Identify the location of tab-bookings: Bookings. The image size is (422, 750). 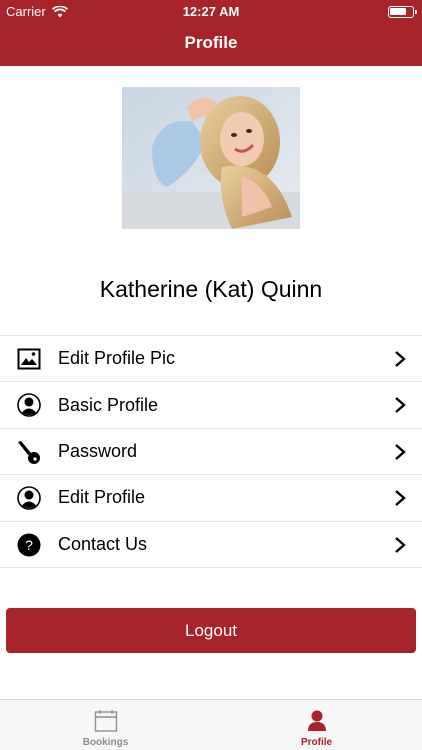
(105, 725).